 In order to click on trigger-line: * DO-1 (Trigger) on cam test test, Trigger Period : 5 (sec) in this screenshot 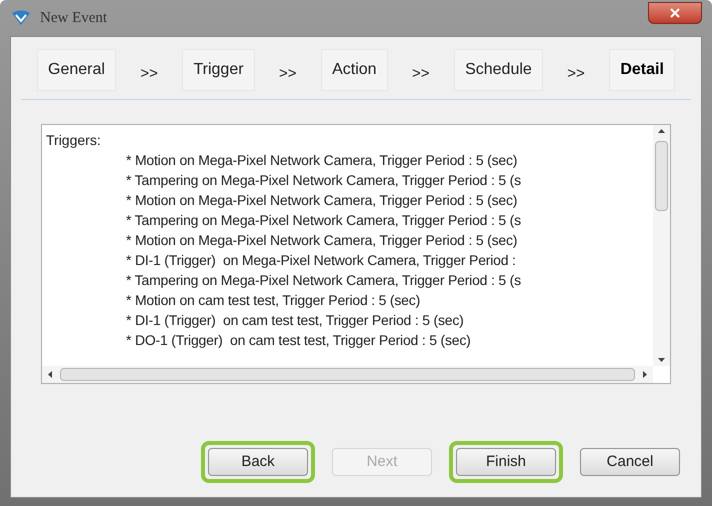, I will do `click(298, 340)`.